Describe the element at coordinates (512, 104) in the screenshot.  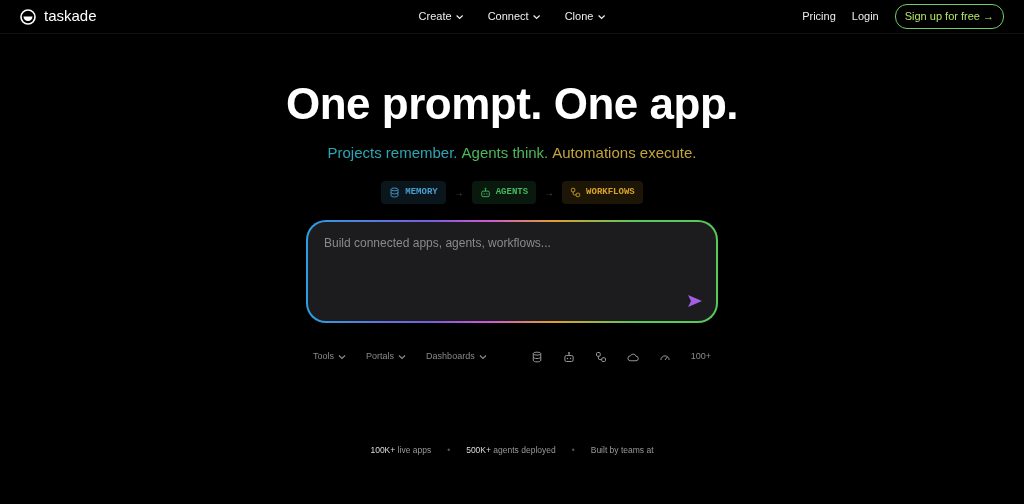
I see `hero-title: One prompt. One app.` at that location.